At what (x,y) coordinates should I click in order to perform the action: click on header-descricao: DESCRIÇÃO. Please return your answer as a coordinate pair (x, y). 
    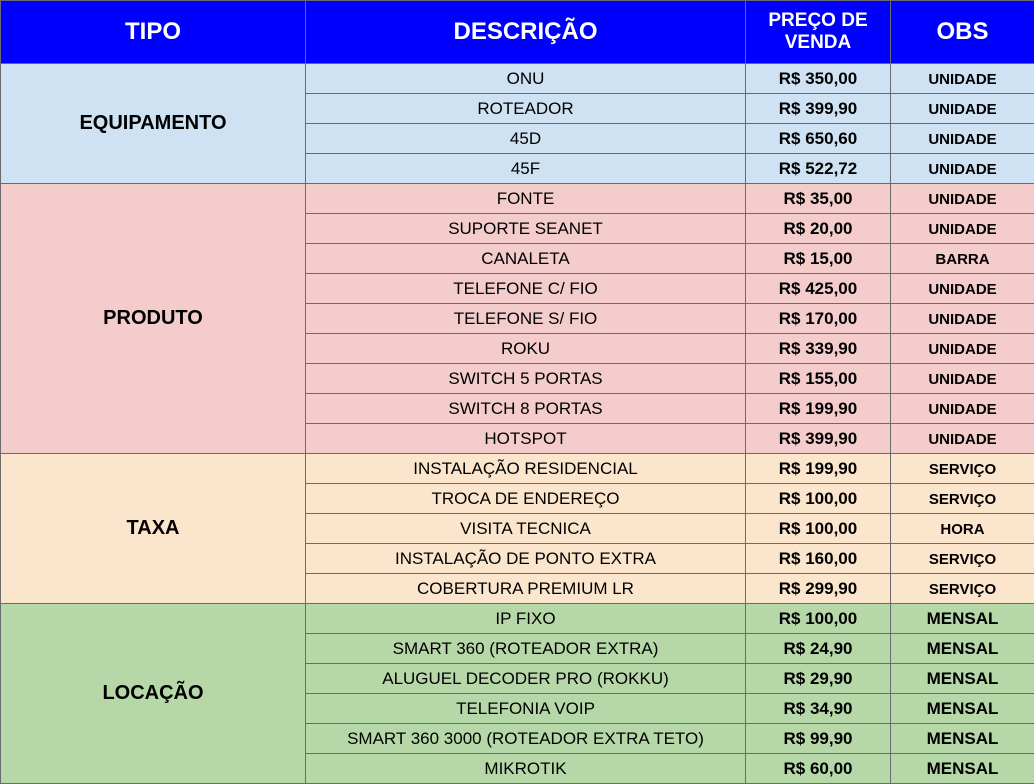
    Looking at the image, I should click on (525, 32).